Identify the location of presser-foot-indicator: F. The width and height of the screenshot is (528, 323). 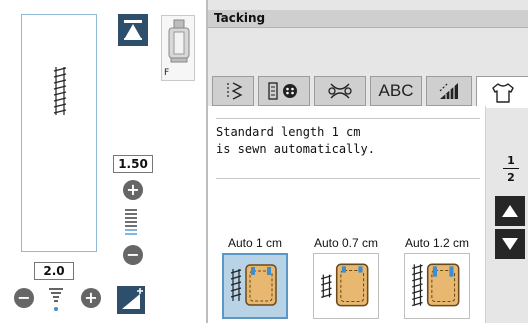
(178, 48).